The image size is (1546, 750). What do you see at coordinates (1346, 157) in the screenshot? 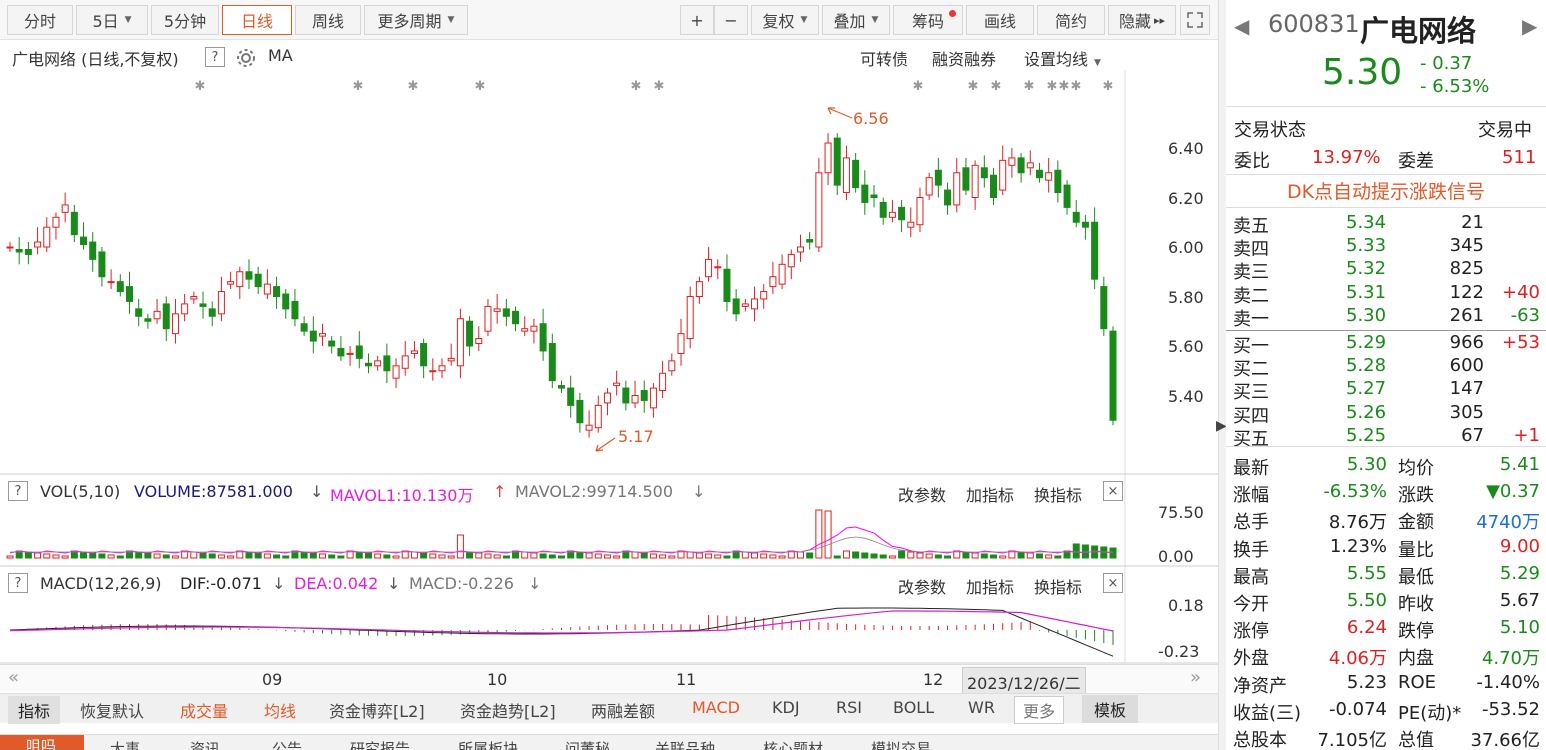
I see `weibi-value: 13.97%` at bounding box center [1346, 157].